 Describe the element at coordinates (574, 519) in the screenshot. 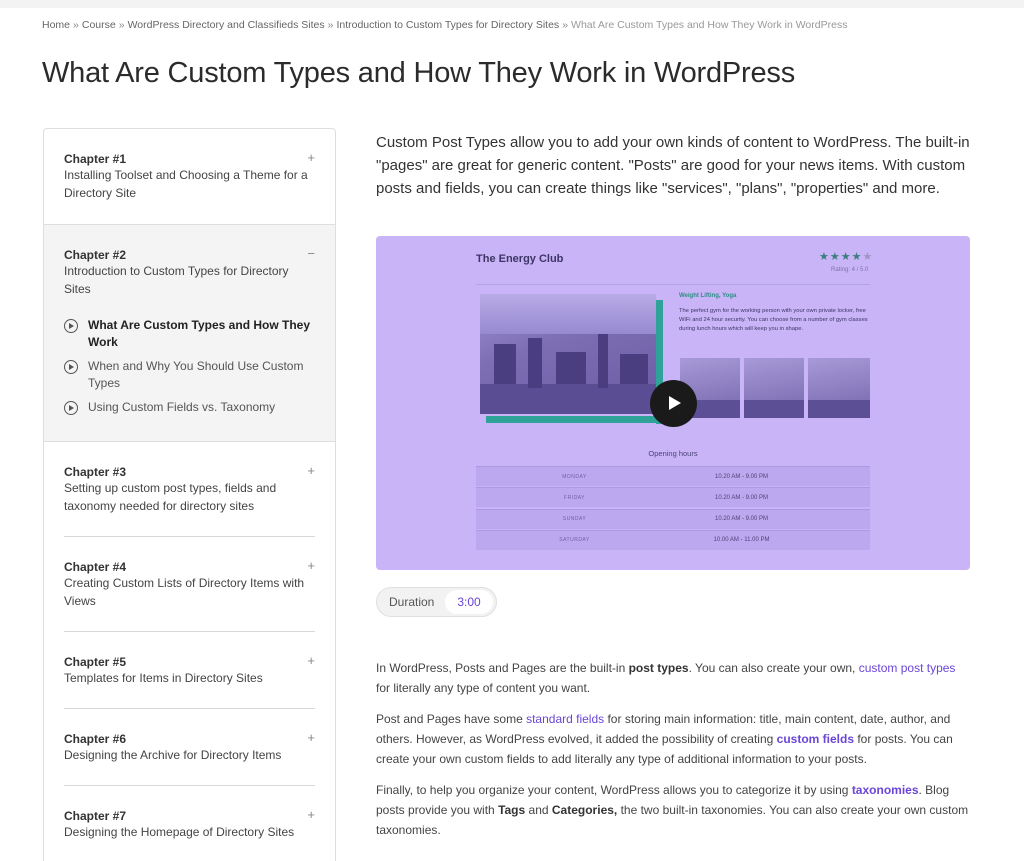

I see `hours-day: SUNDAY` at that location.